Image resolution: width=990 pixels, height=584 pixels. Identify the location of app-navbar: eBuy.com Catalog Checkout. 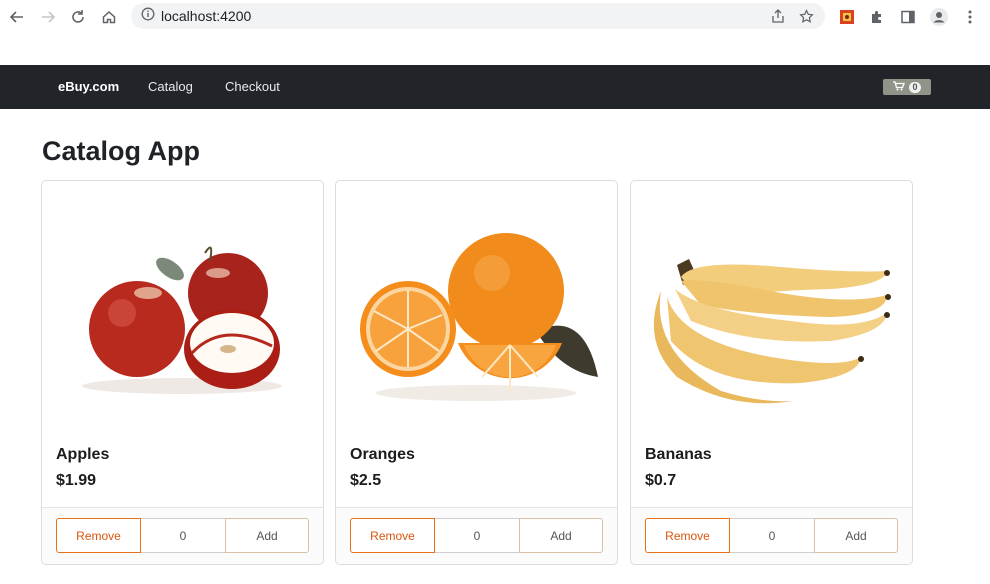
(495, 87).